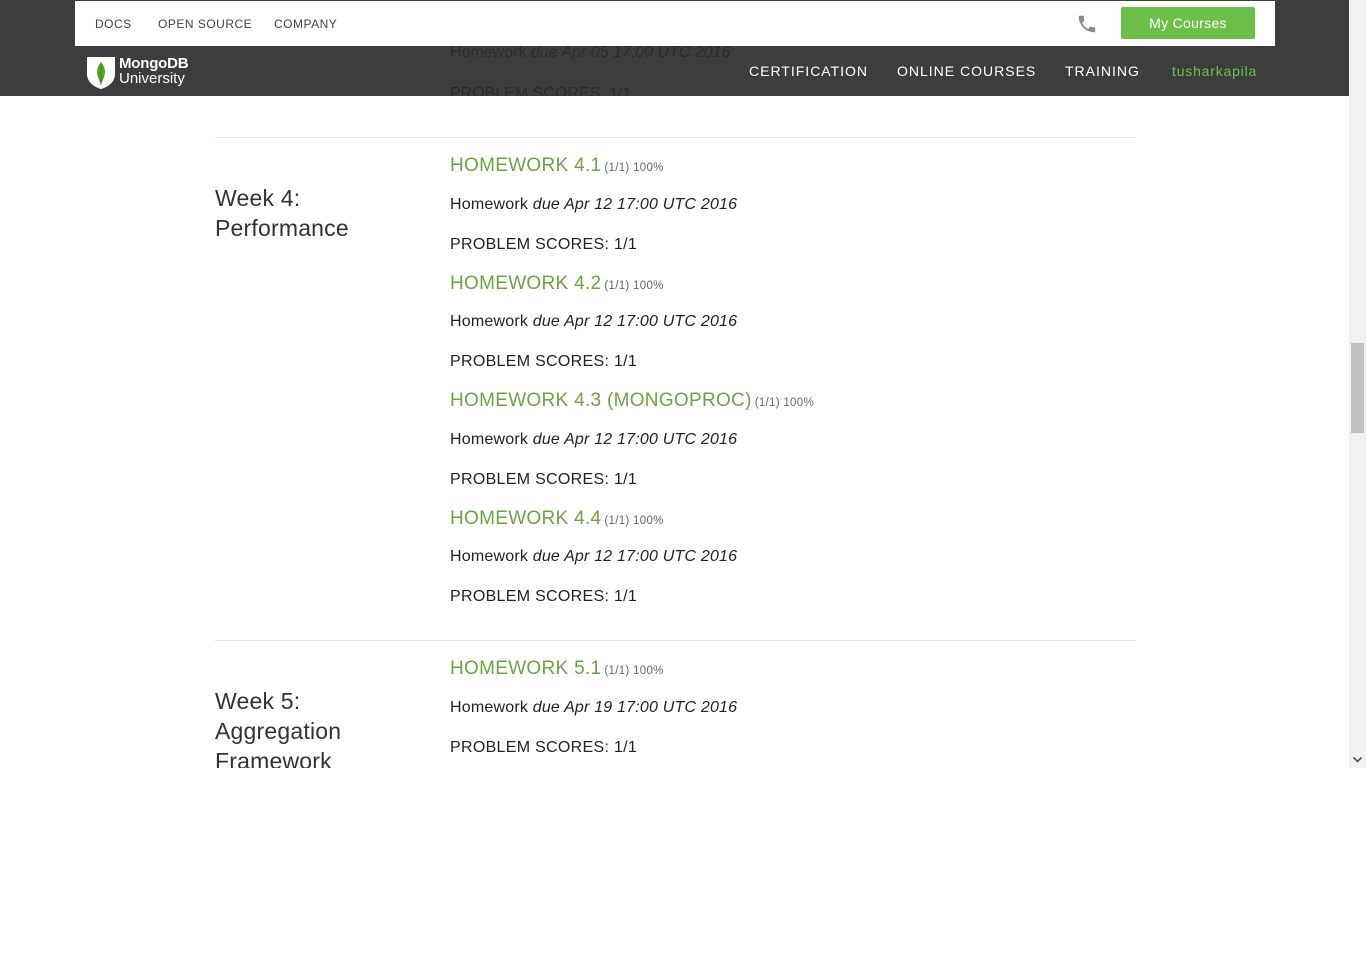 Image resolution: width=1366 pixels, height=976 pixels. Describe the element at coordinates (525, 165) in the screenshot. I see `homework-title-link: HOMEWORK 4.1` at that location.